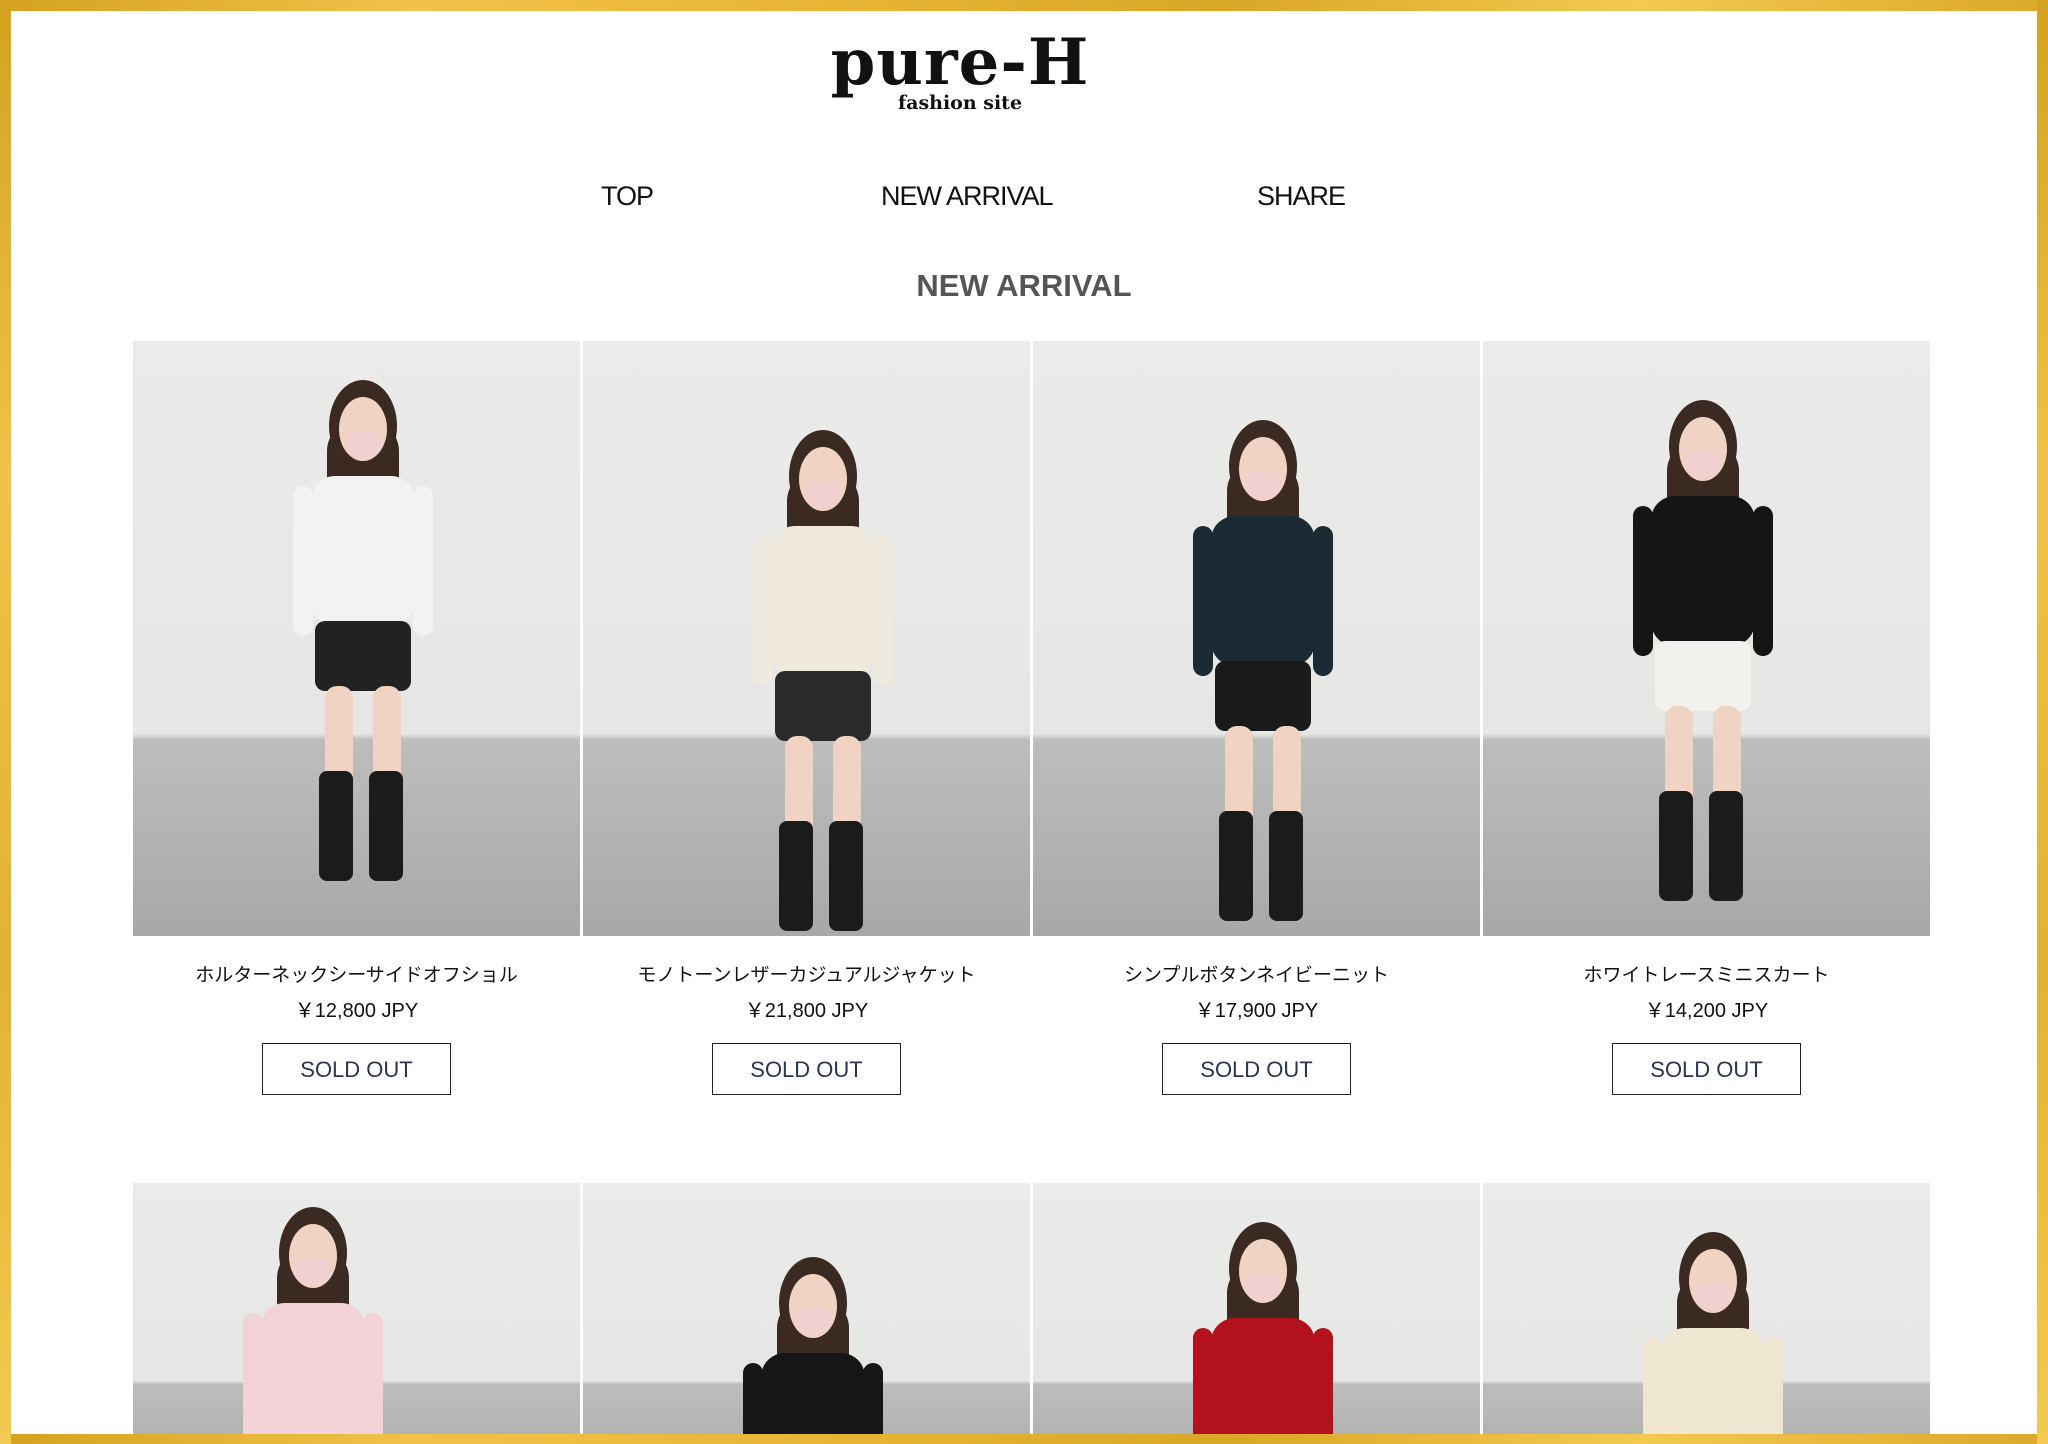 The image size is (2048, 1444). What do you see at coordinates (1024, 285) in the screenshot?
I see `section-title: NEW ARRIVAL` at bounding box center [1024, 285].